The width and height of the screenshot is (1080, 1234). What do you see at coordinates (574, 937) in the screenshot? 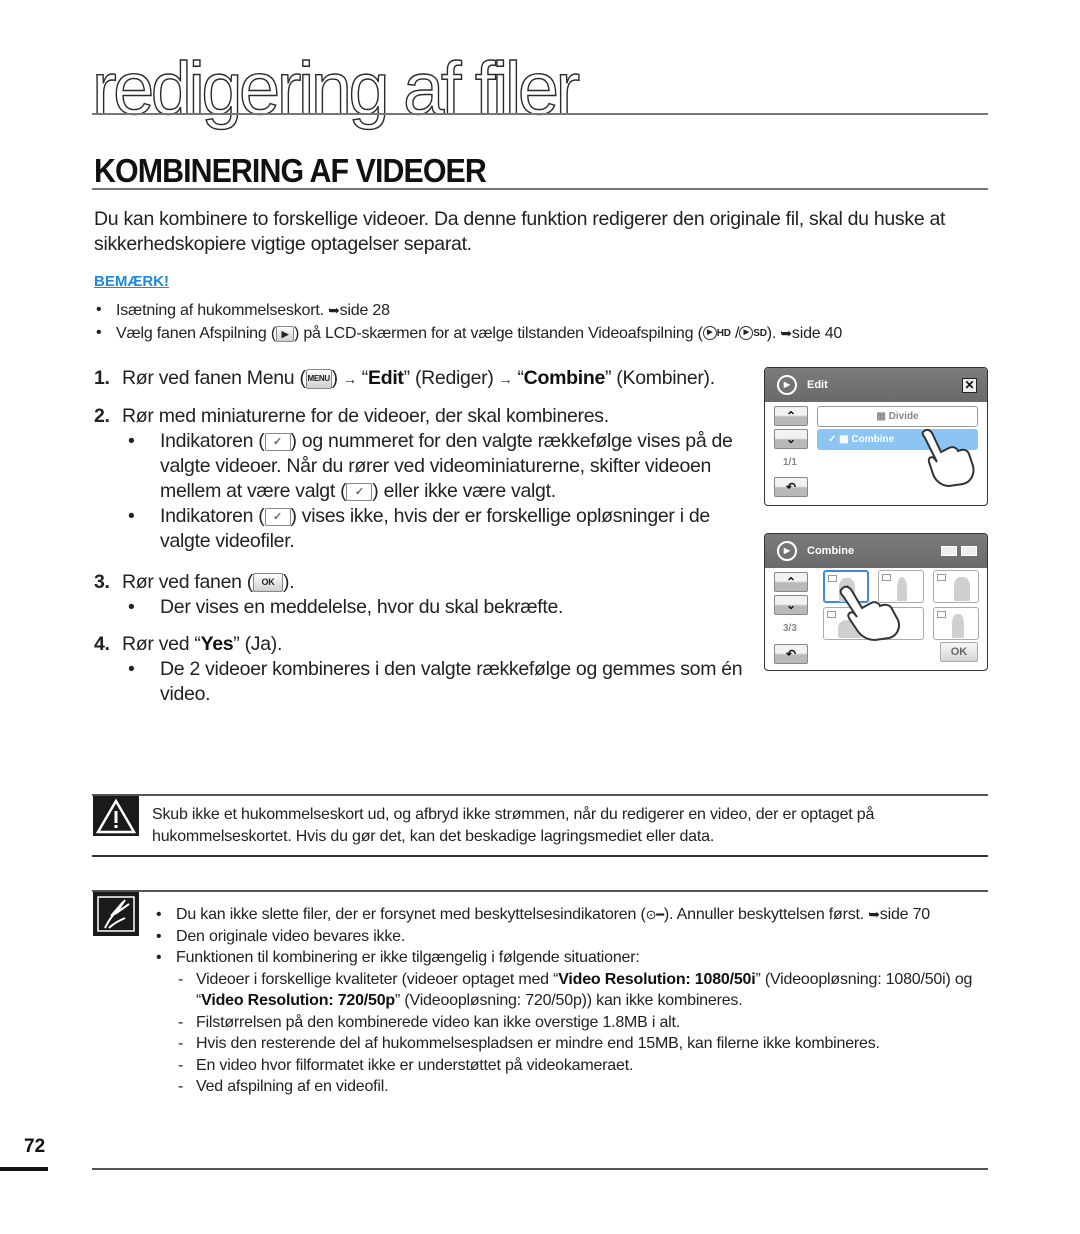
I see `notes-item: Den originale video bevares ikke.` at bounding box center [574, 937].